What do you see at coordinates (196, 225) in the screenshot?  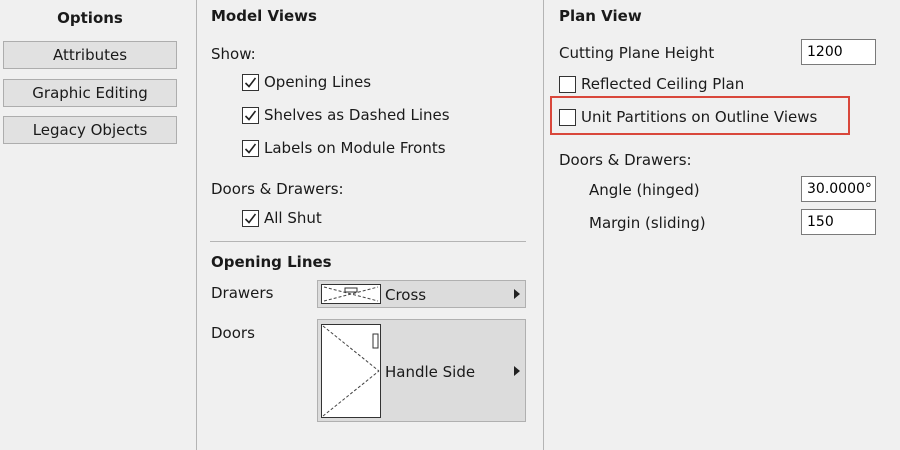 I see `column-divider-left` at bounding box center [196, 225].